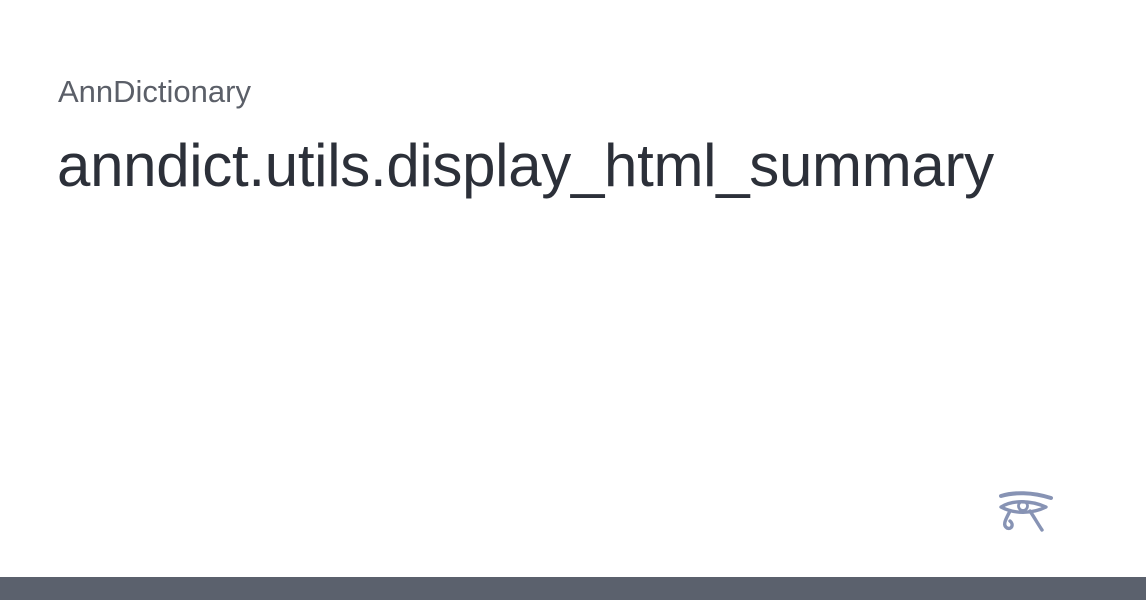 The height and width of the screenshot is (600, 1146). What do you see at coordinates (573, 588) in the screenshot?
I see `footer-bar` at bounding box center [573, 588].